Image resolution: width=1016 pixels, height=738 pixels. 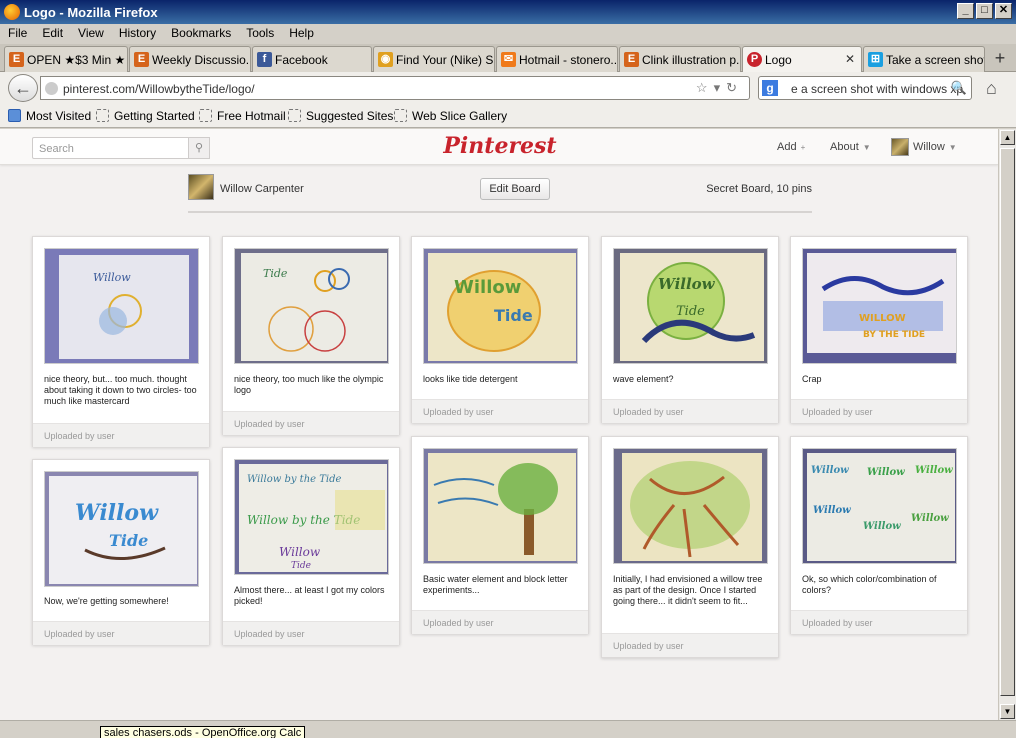 I want to click on pinterest-logo: Pinterest, so click(x=500, y=146).